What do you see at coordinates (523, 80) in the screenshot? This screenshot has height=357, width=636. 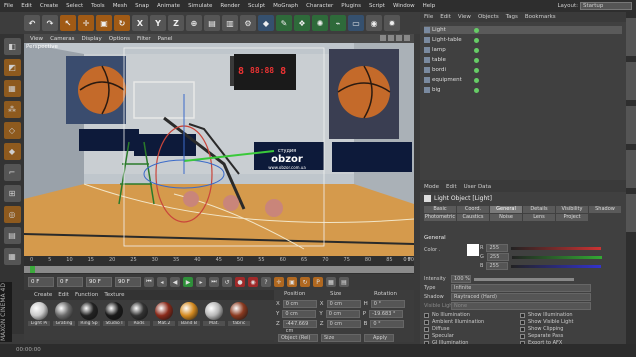 I see `object-row: equipment` at bounding box center [523, 80].